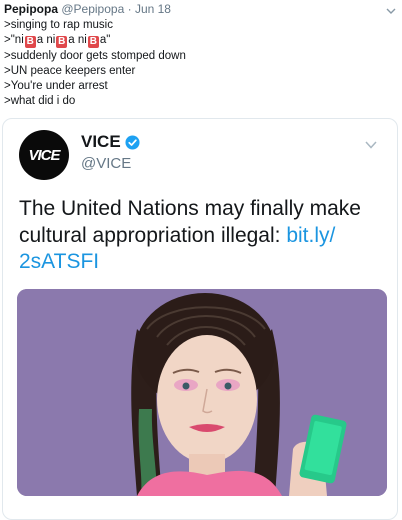 The width and height of the screenshot is (402, 520). I want to click on author-name: Pepipopa, so click(31, 9).